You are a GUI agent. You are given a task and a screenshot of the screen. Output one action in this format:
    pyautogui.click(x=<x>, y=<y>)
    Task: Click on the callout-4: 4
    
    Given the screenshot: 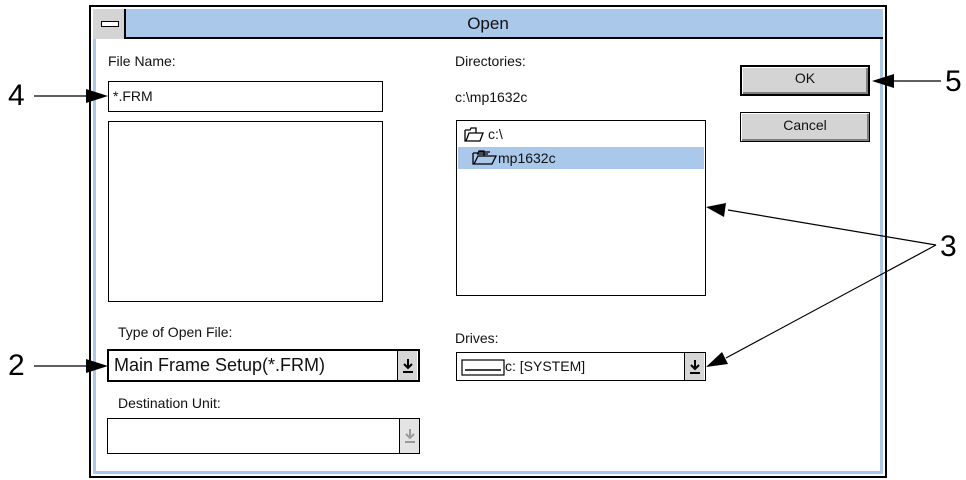 What is the action you would take?
    pyautogui.click(x=16, y=95)
    